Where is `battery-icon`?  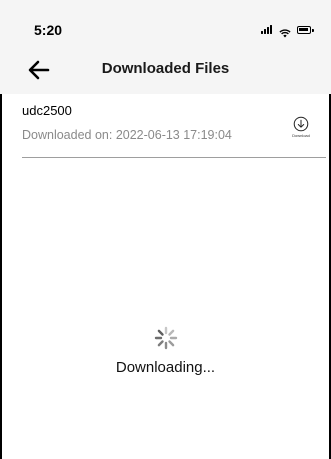 battery-icon is located at coordinates (305, 30).